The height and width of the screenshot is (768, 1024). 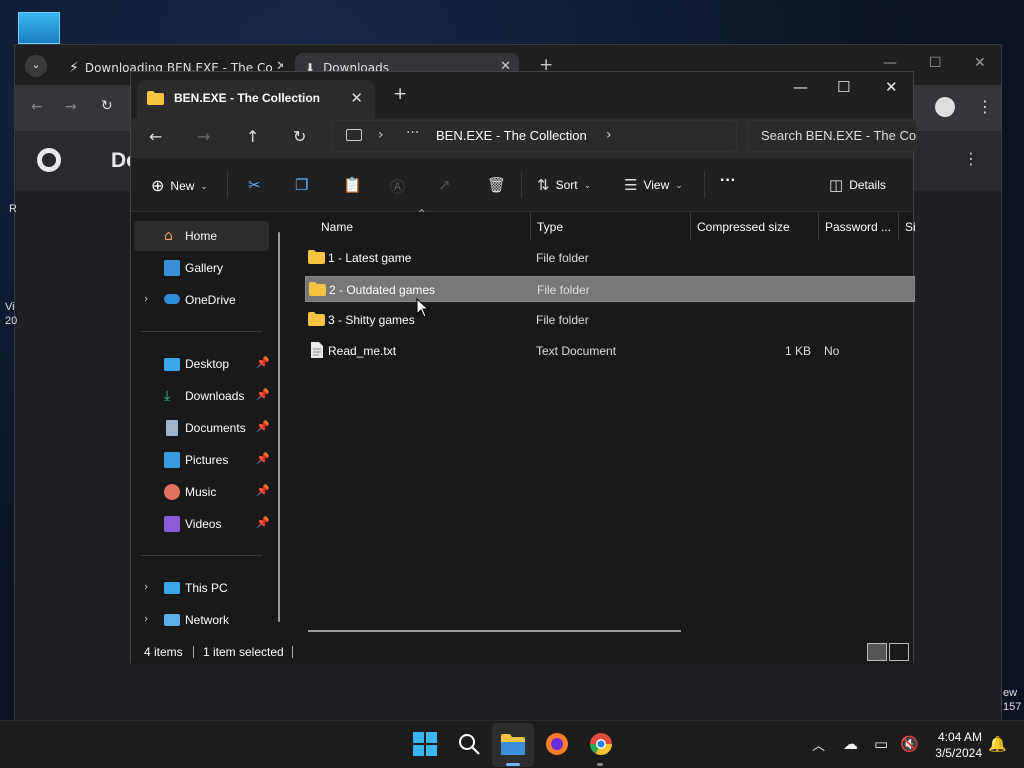 I want to click on sidebar-item-label: This PC, so click(x=206, y=588).